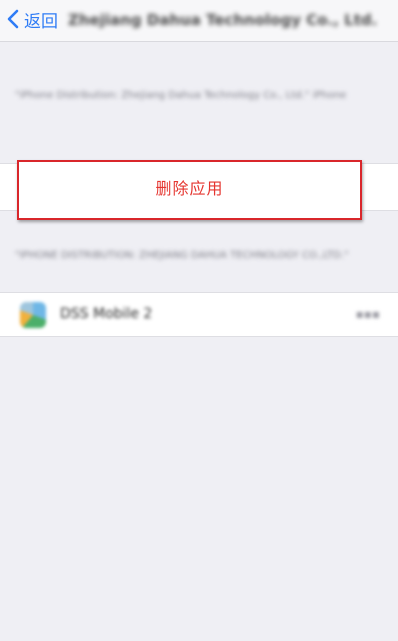 This screenshot has width=398, height=641. I want to click on navigation-bar: 返回 Zhejiang Dahua Technology Co., Ltd., so click(199, 21).